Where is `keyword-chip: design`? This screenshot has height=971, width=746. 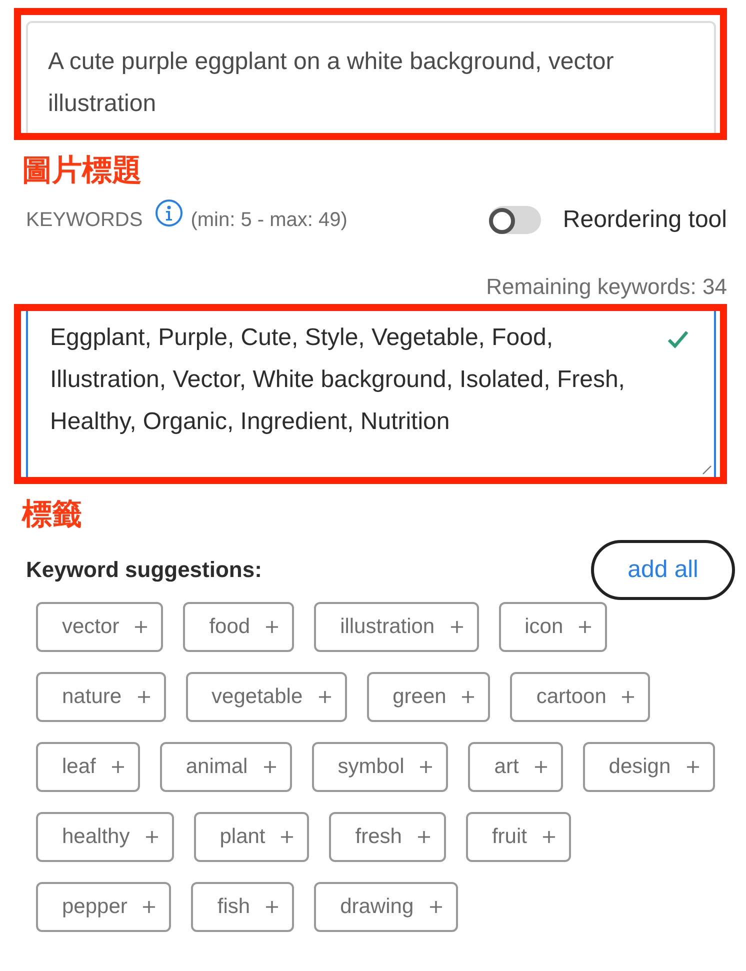
keyword-chip: design is located at coordinates (648, 767).